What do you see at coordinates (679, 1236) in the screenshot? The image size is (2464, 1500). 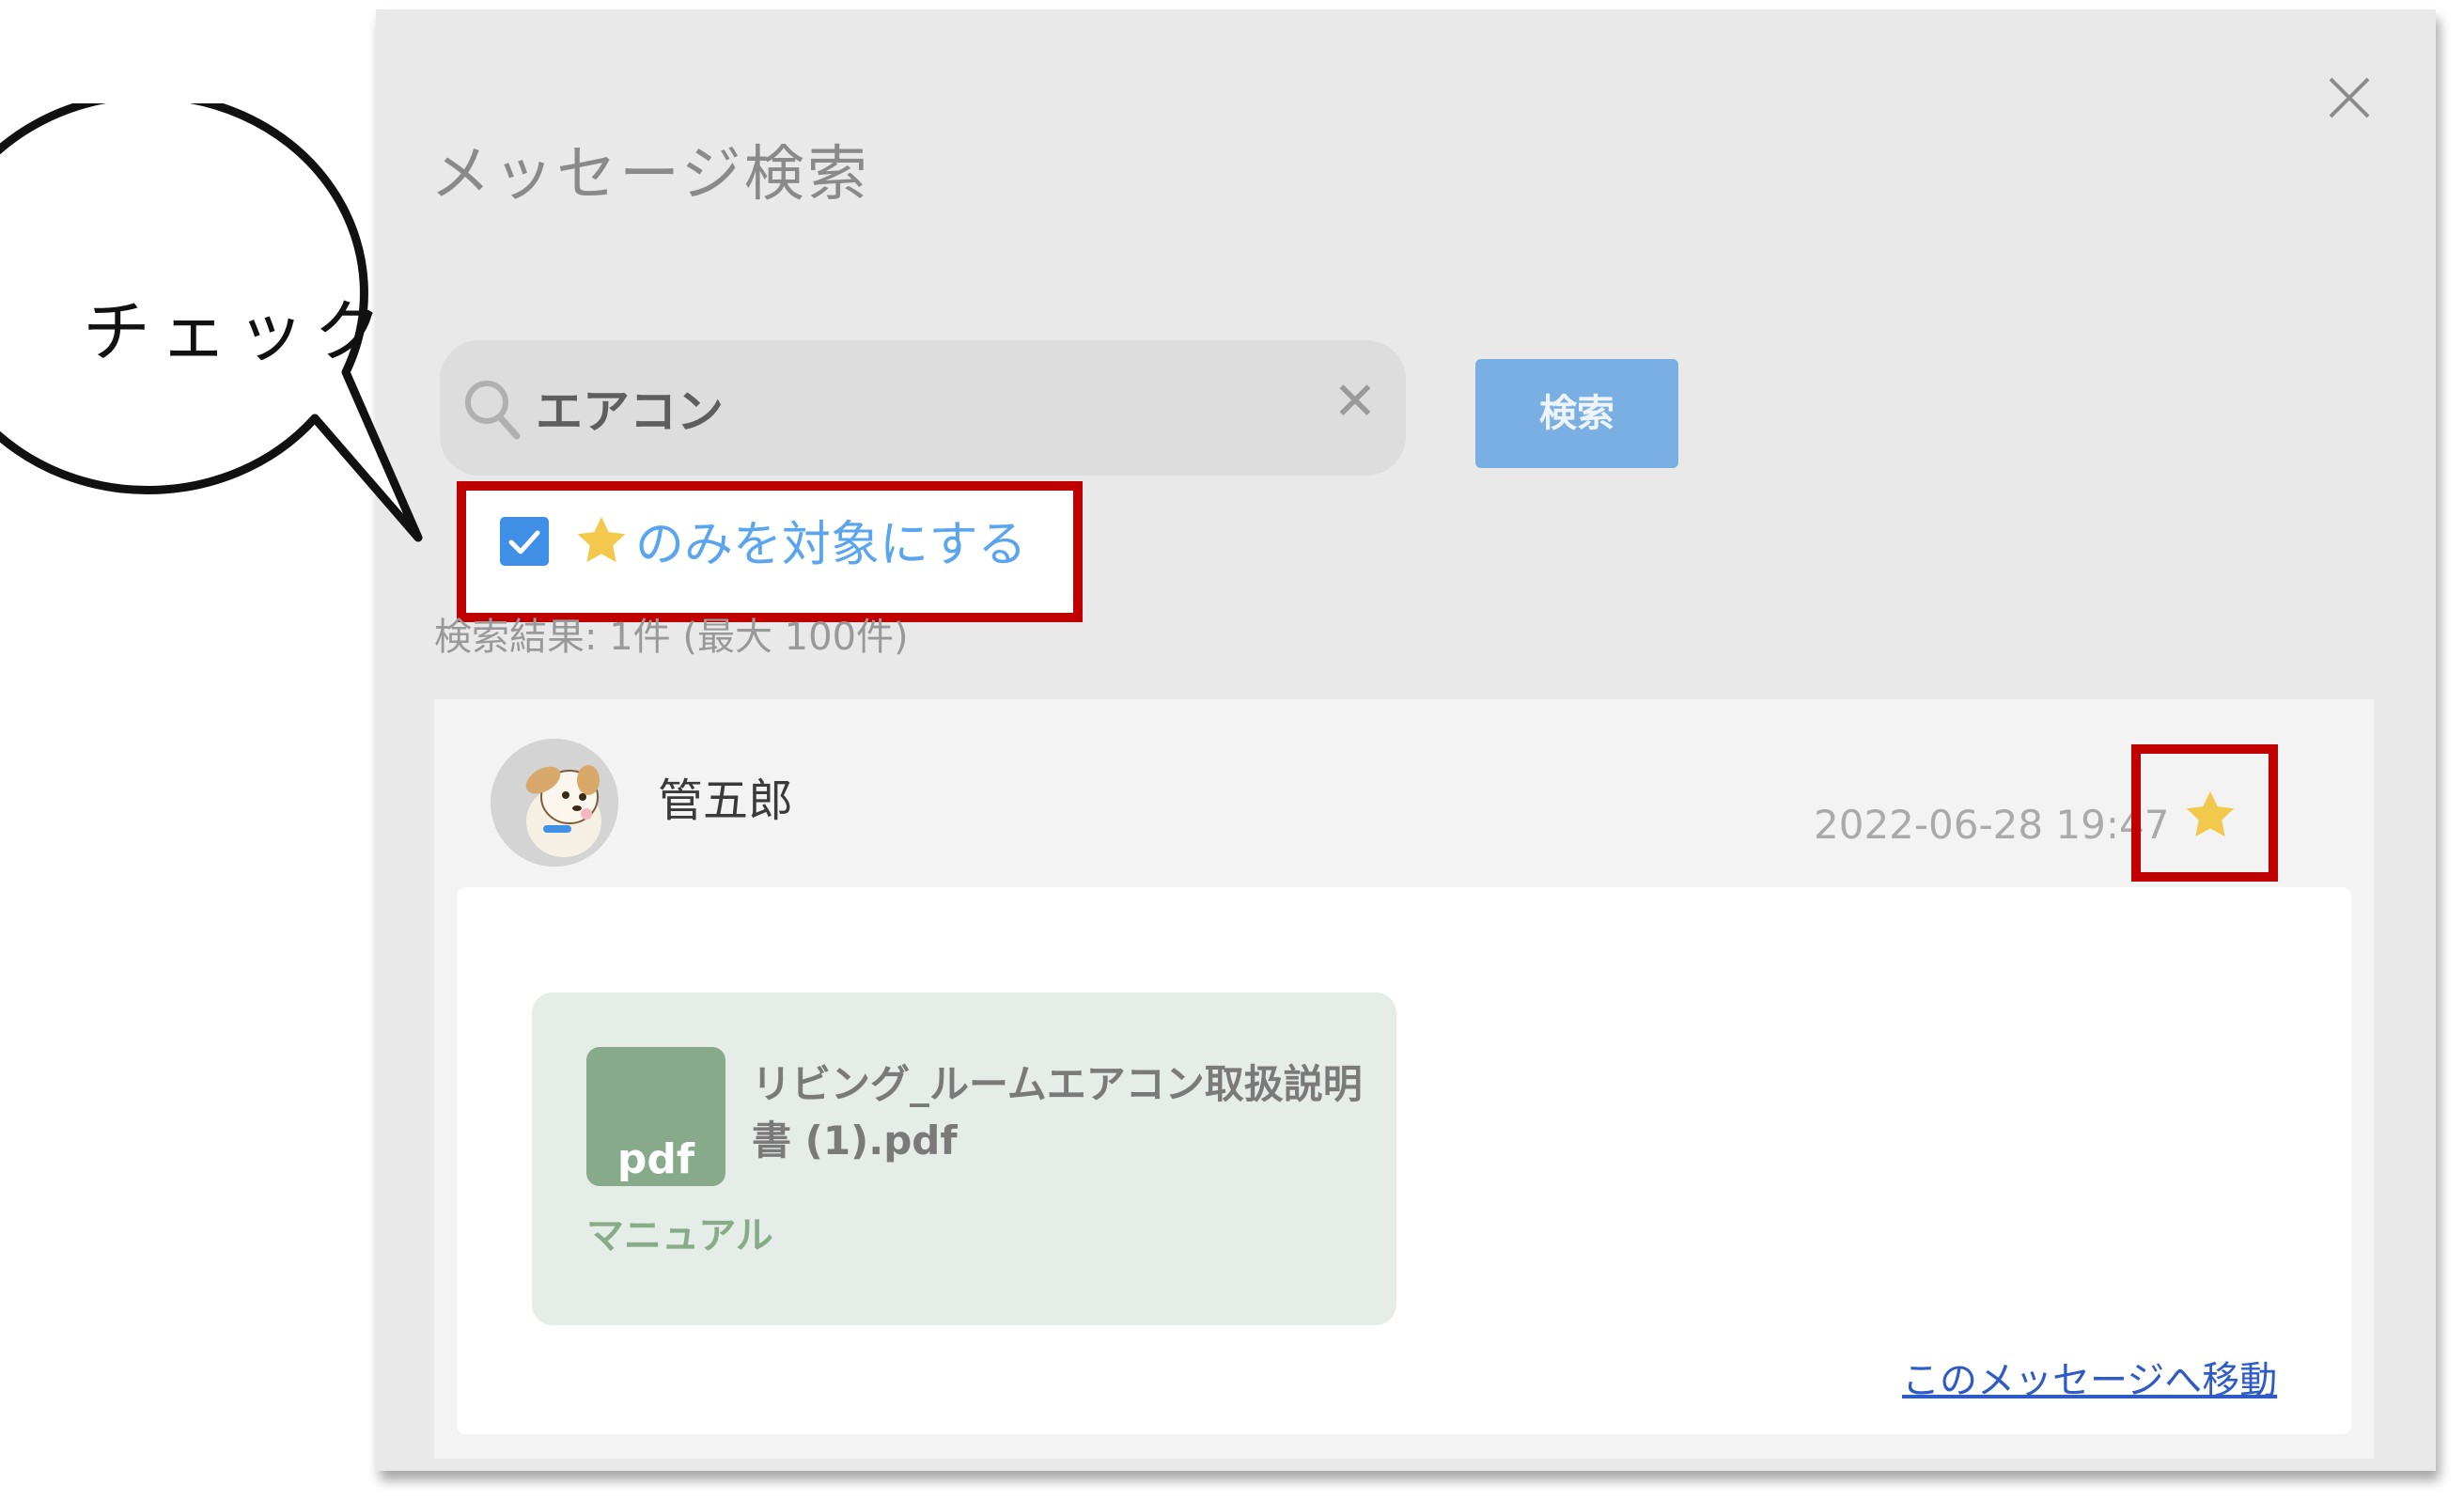 I see `file-tag: マニュアル` at bounding box center [679, 1236].